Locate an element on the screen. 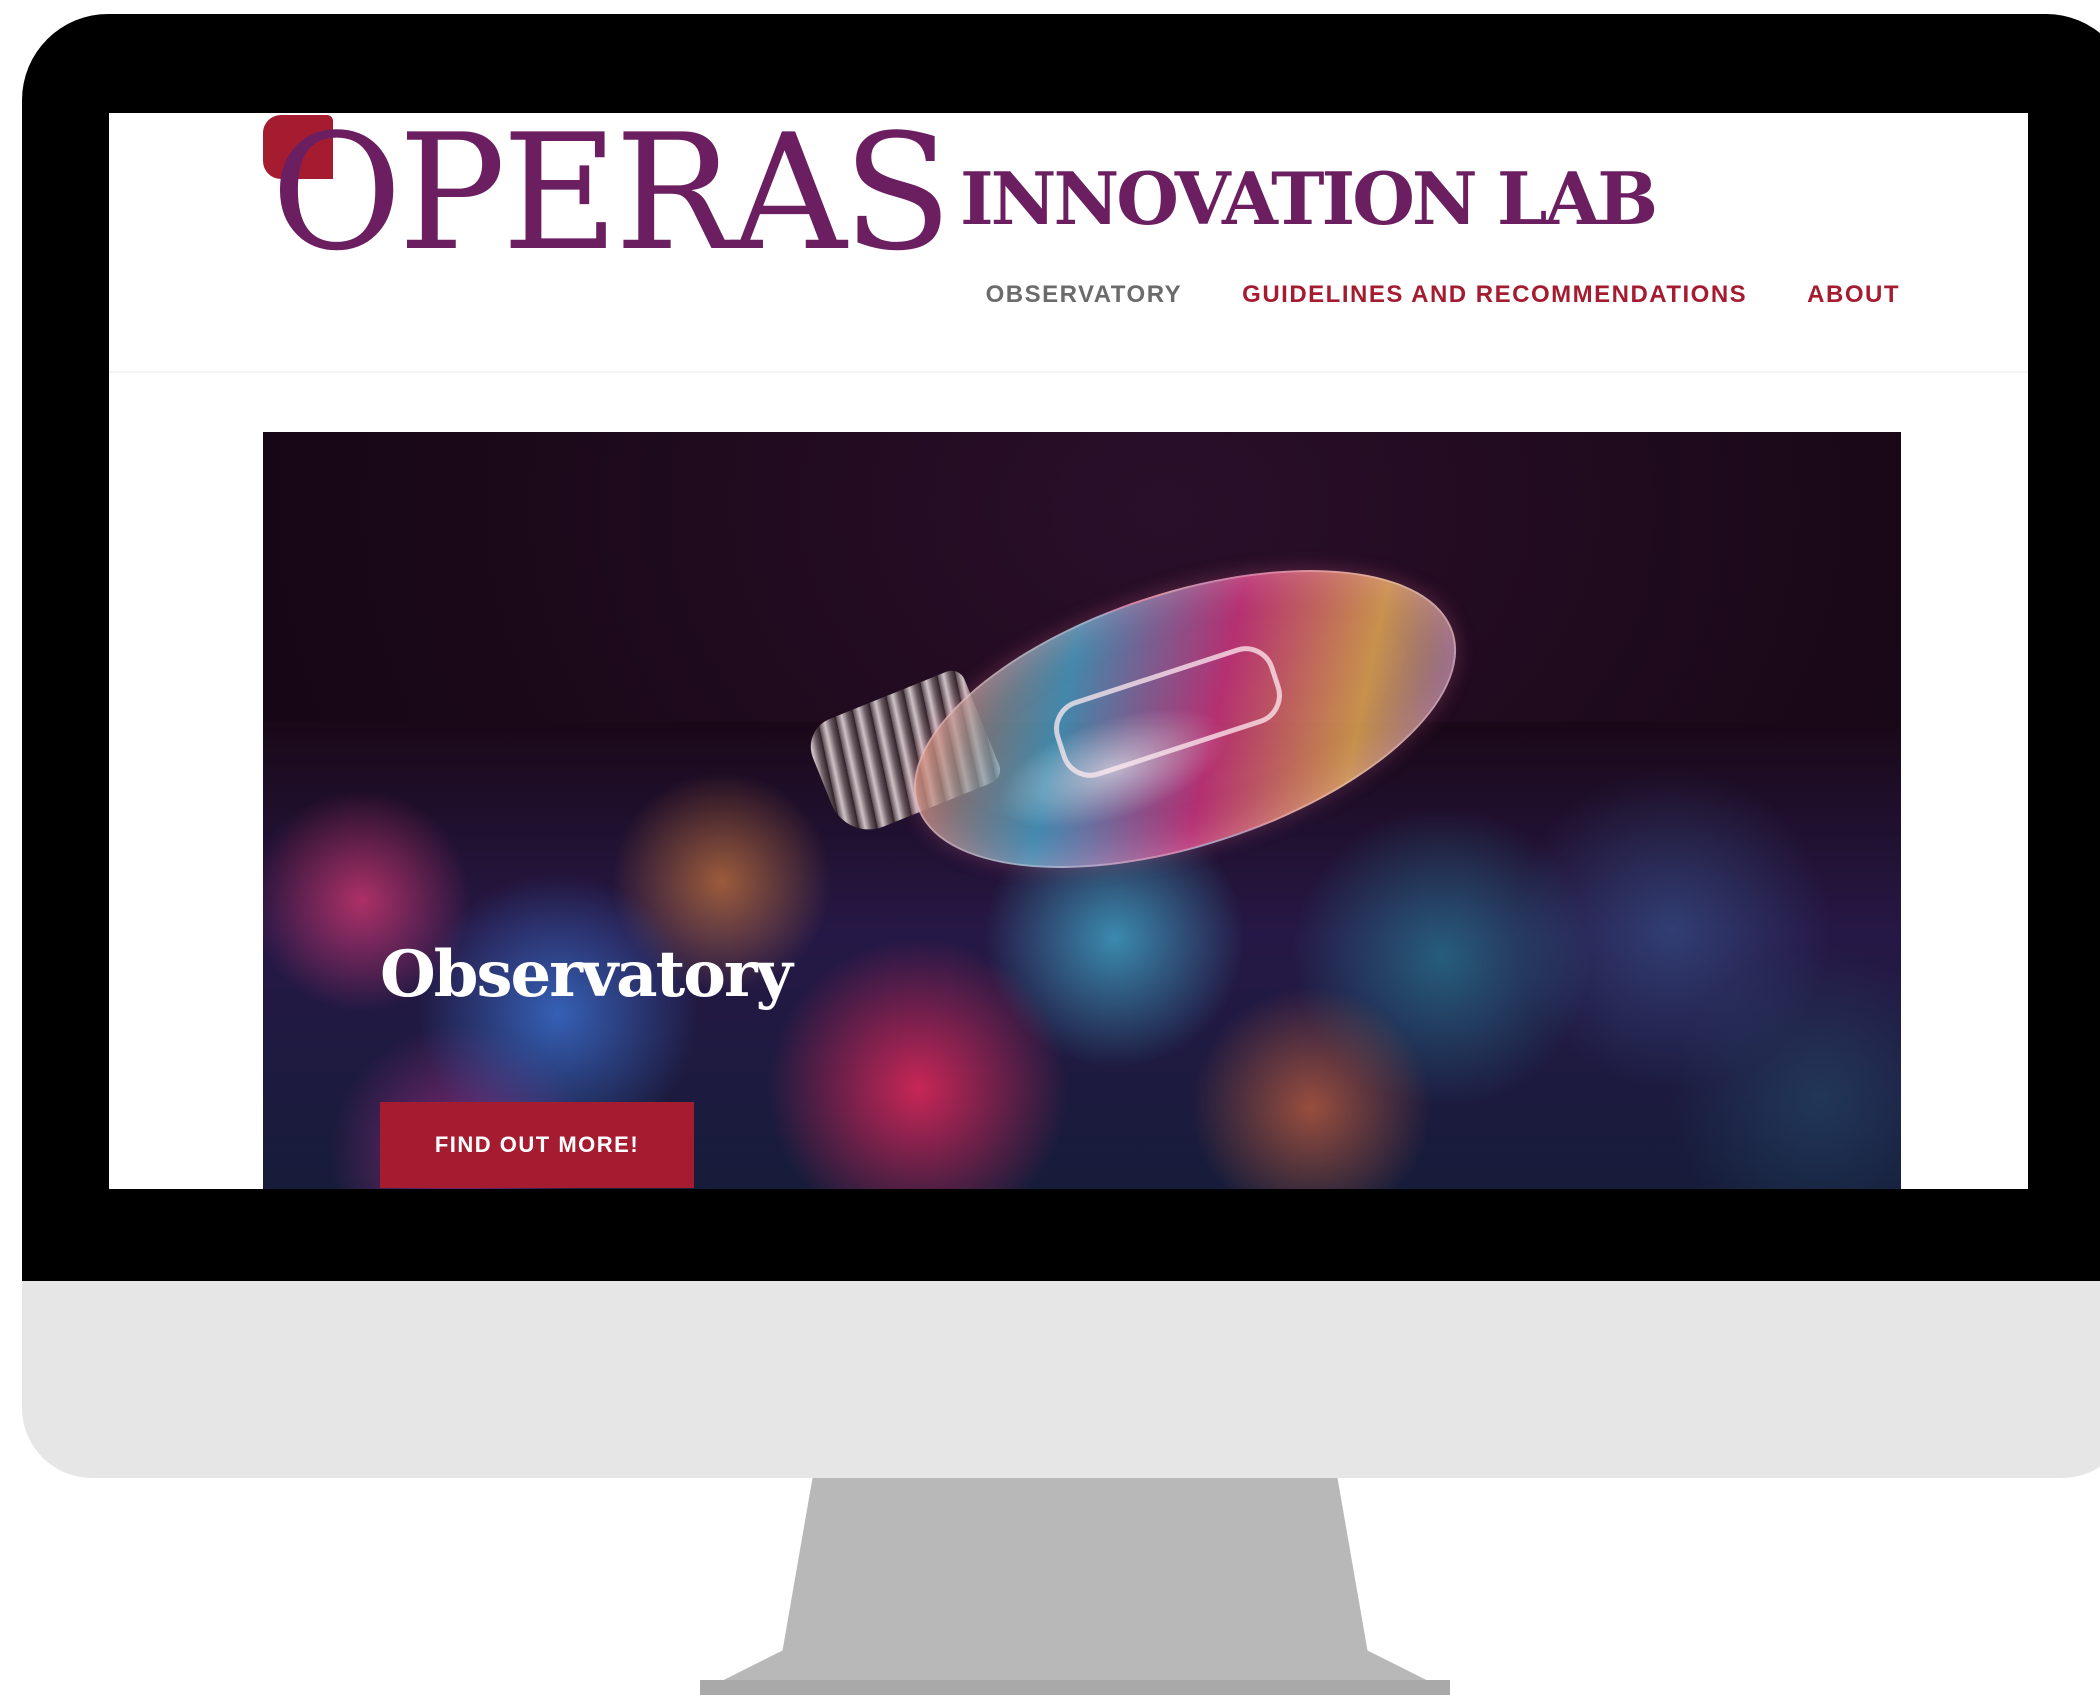  monitor-stand is located at coordinates (1075, 1586).